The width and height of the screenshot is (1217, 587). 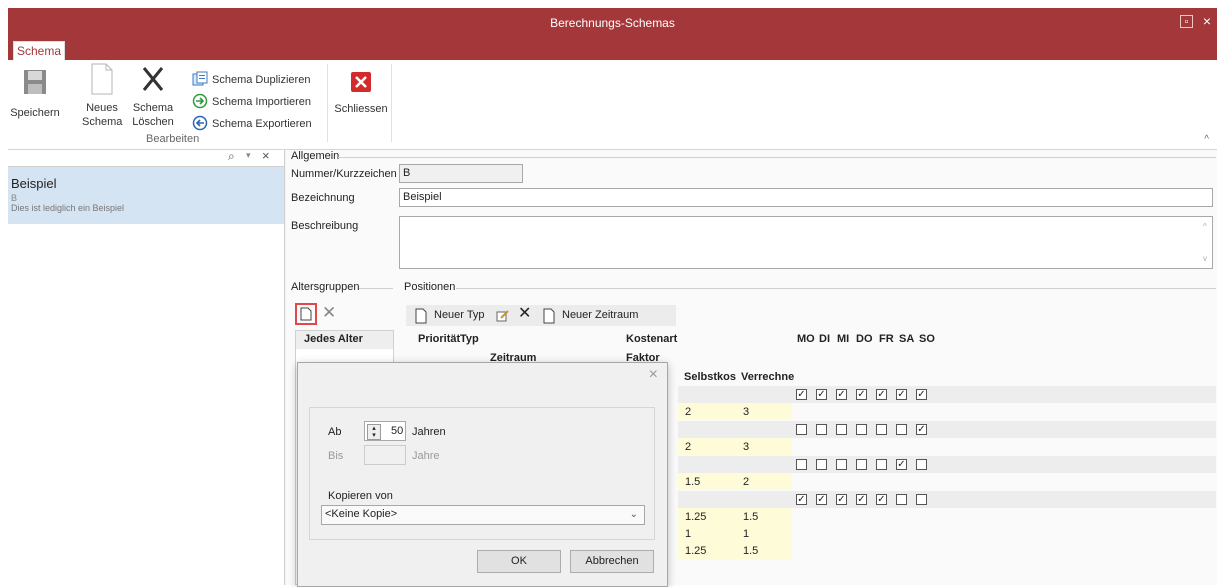 I want to click on bis-field, so click(x=385, y=455).